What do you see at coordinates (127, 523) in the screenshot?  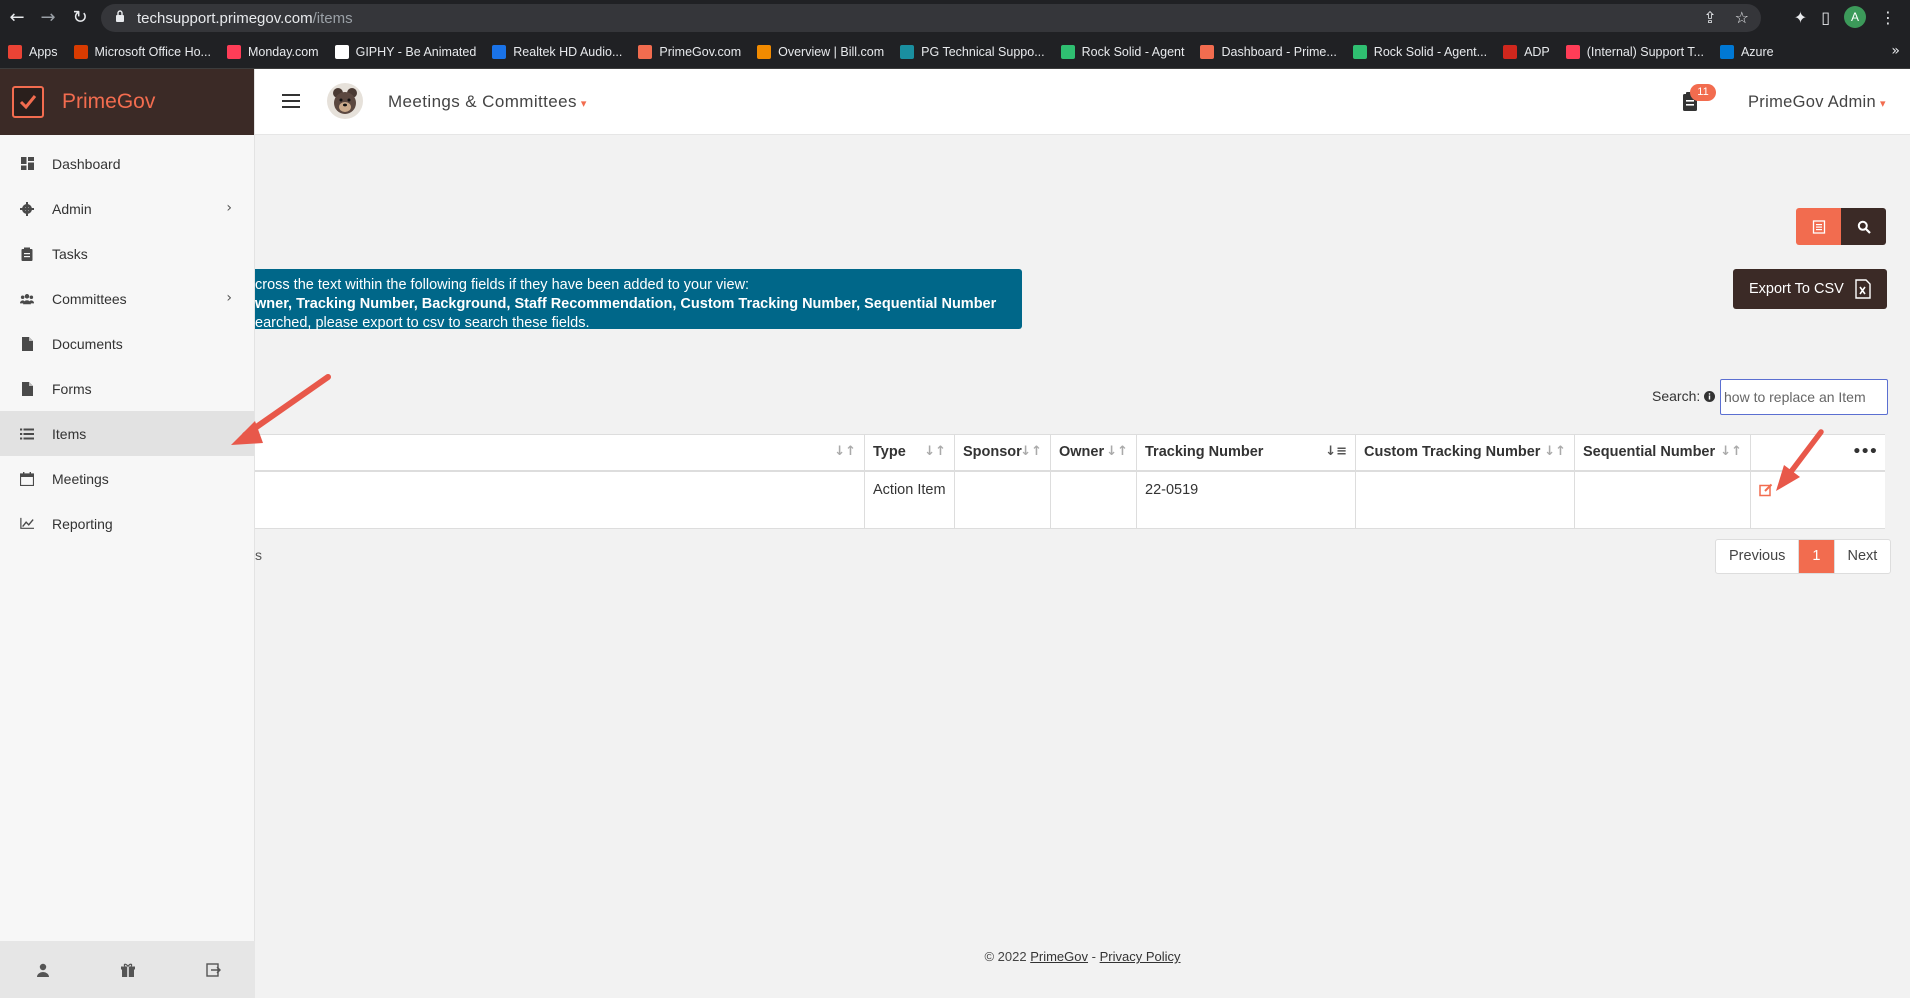 I see `sidebar-item-reporting: Reporting` at bounding box center [127, 523].